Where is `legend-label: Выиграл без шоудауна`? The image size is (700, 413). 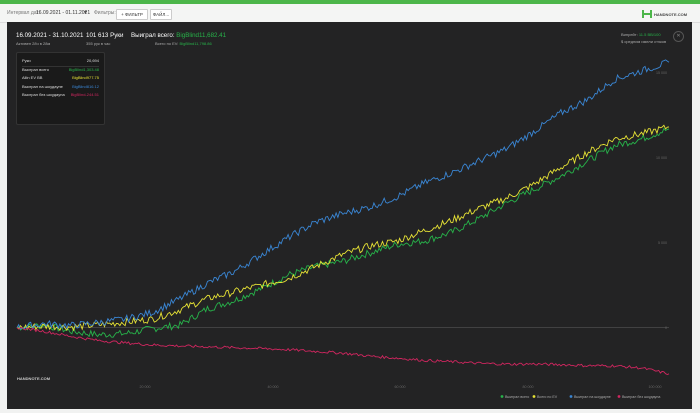 legend-label: Выиграл без шоудауна is located at coordinates (641, 397).